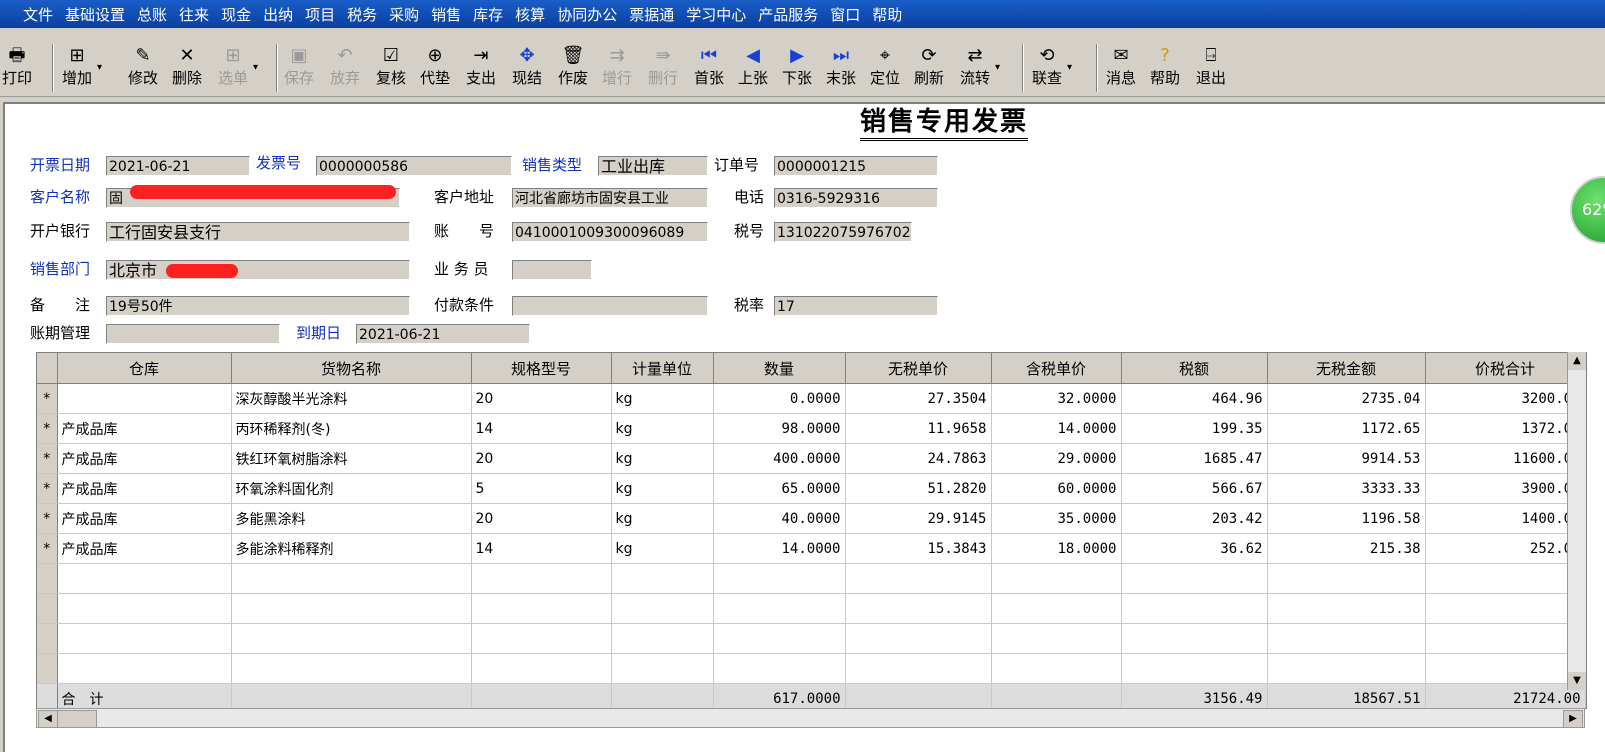  I want to click on table-cell-spec: 20, so click(541, 458).